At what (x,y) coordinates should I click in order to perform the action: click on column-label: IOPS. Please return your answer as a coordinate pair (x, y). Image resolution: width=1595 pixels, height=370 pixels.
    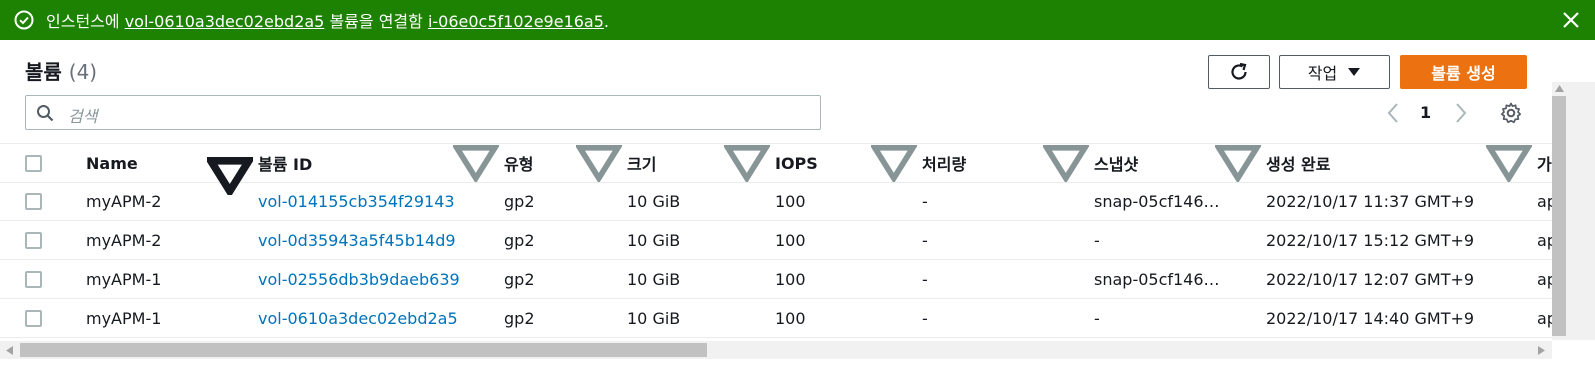
    Looking at the image, I should click on (796, 163).